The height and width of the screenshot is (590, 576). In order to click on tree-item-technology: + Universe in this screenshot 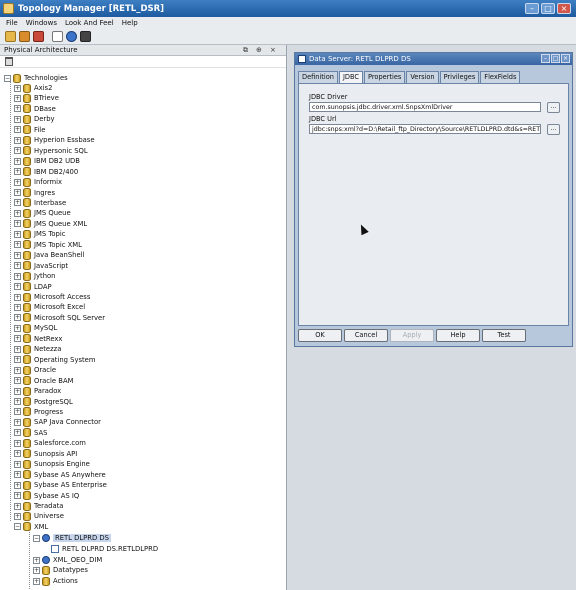, I will do `click(39, 516)`.